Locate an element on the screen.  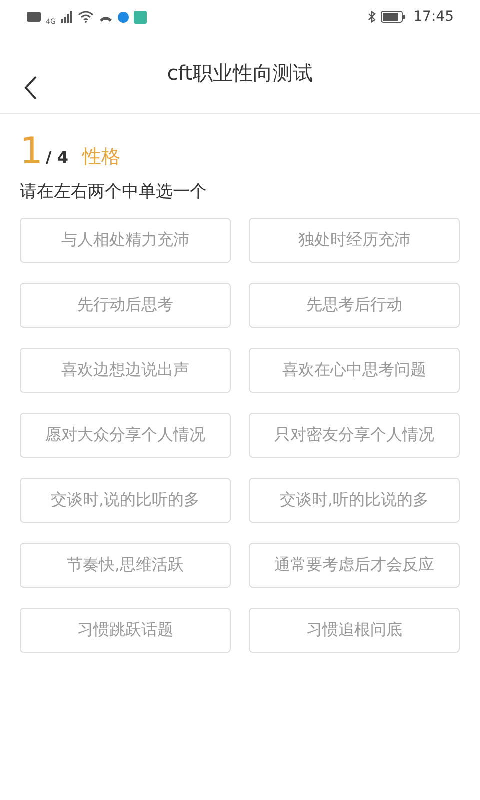
option-button: 愿对大众分享个人情况 is located at coordinates (125, 435).